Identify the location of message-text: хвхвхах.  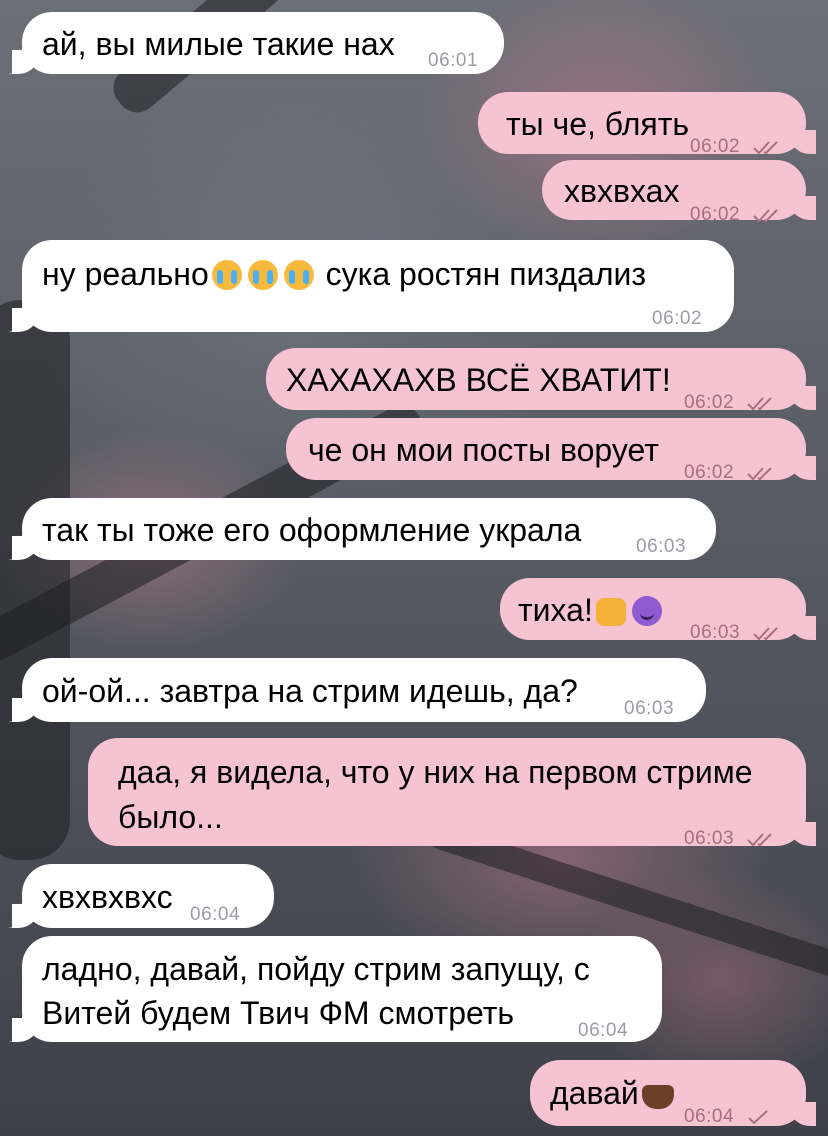
(622, 191).